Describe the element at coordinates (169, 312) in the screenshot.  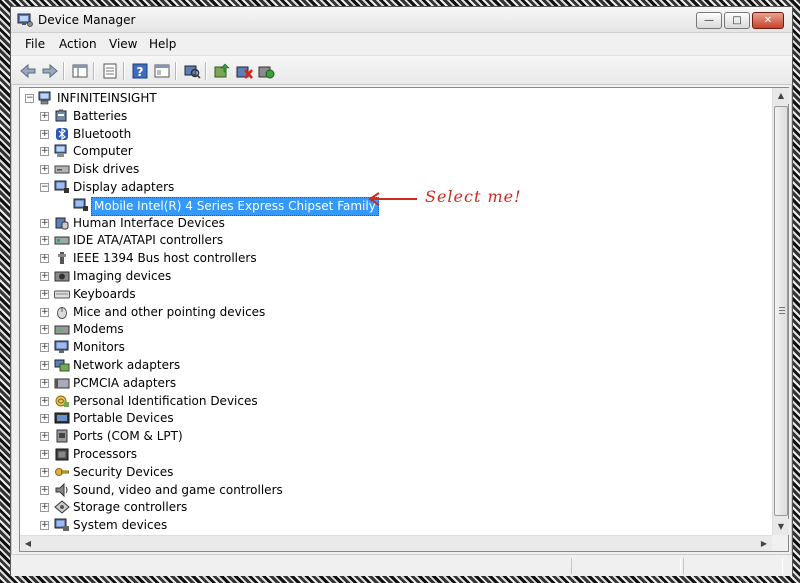
I see `tree-item-label: Mice and other pointing devices` at that location.